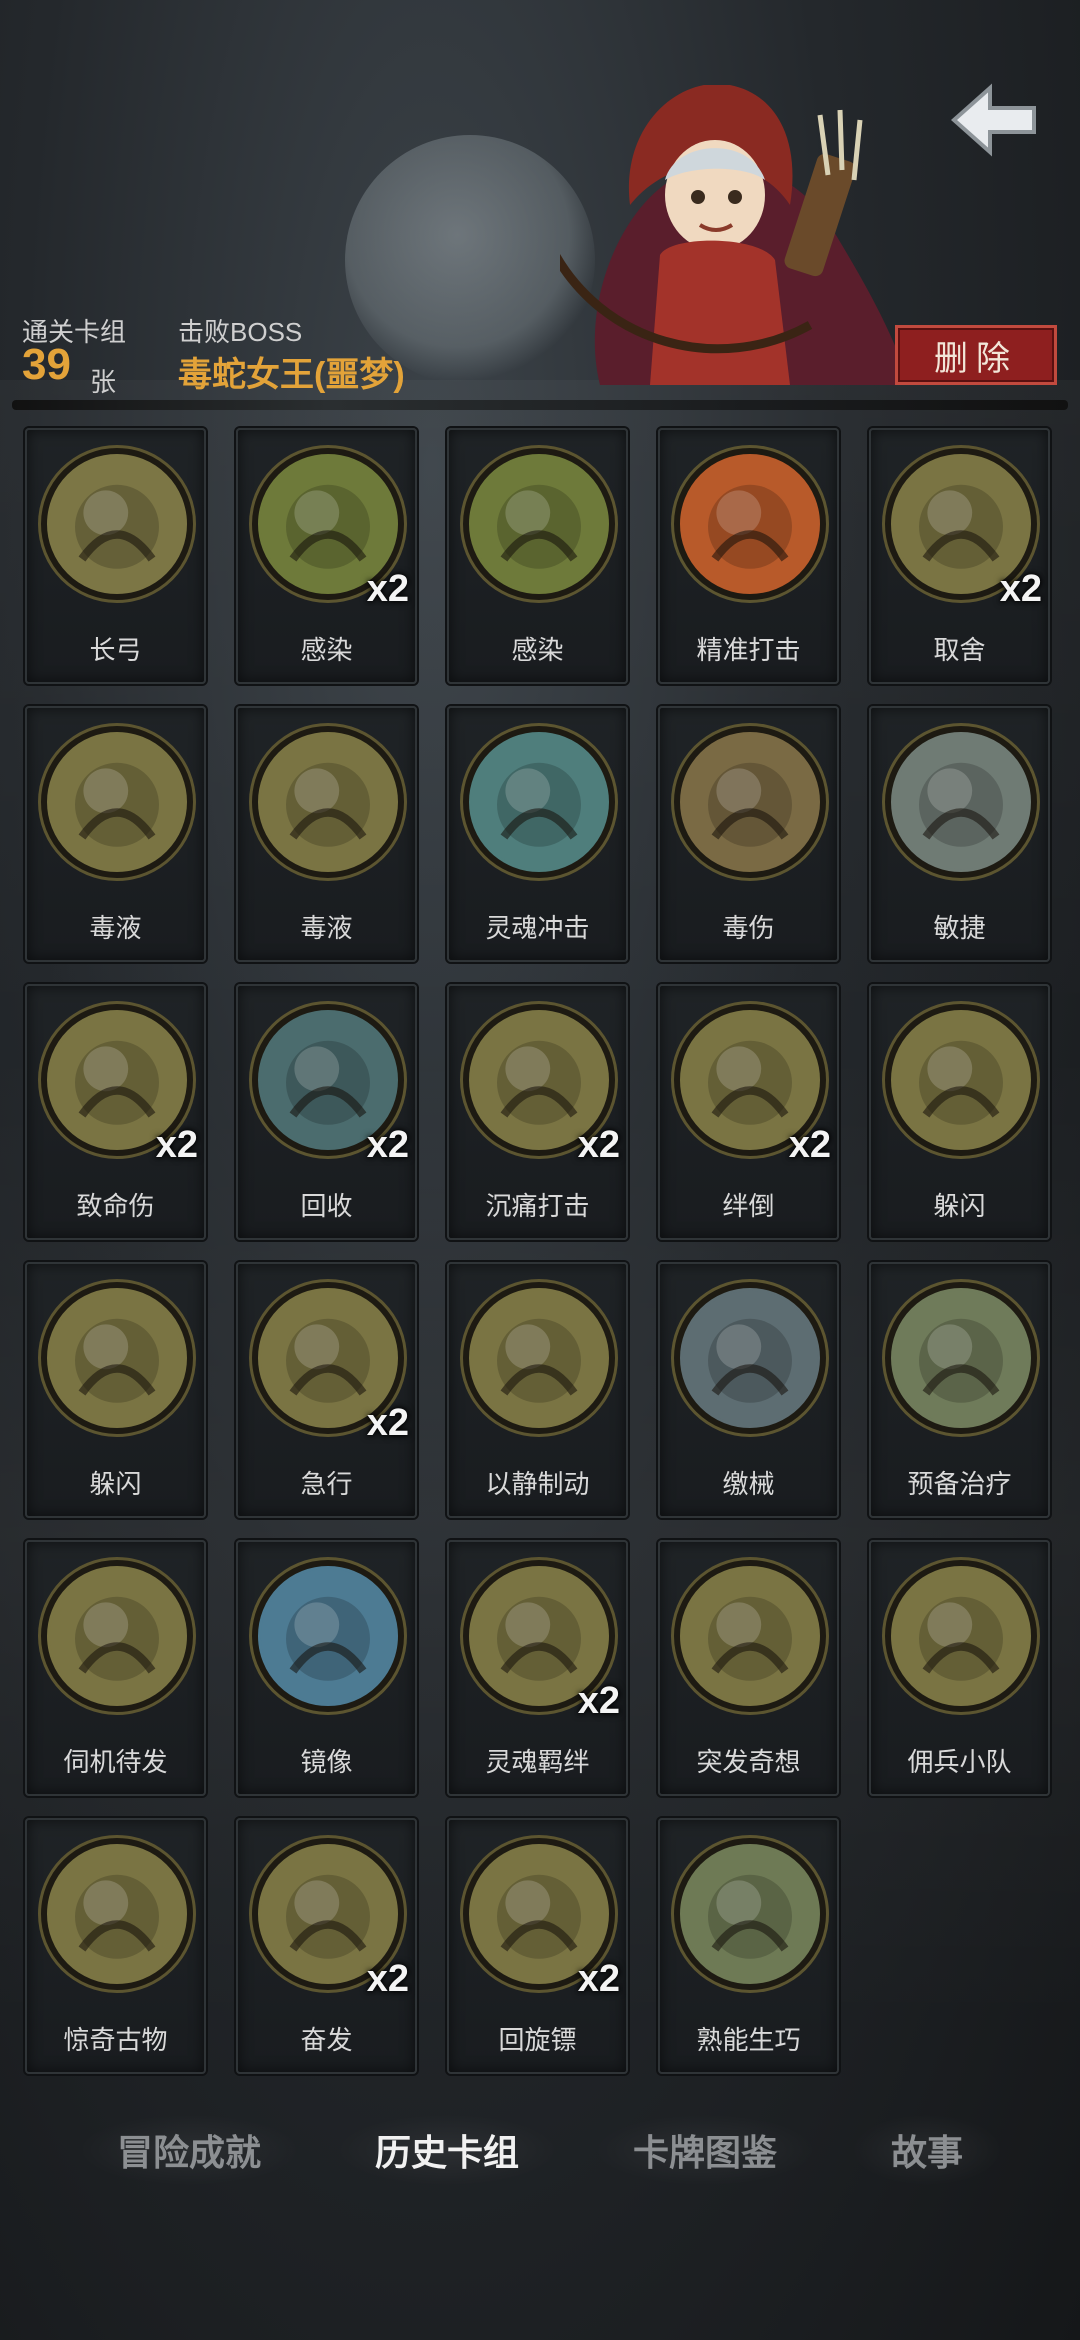  What do you see at coordinates (326, 1946) in the screenshot?
I see `deck-card: x2 奋发` at bounding box center [326, 1946].